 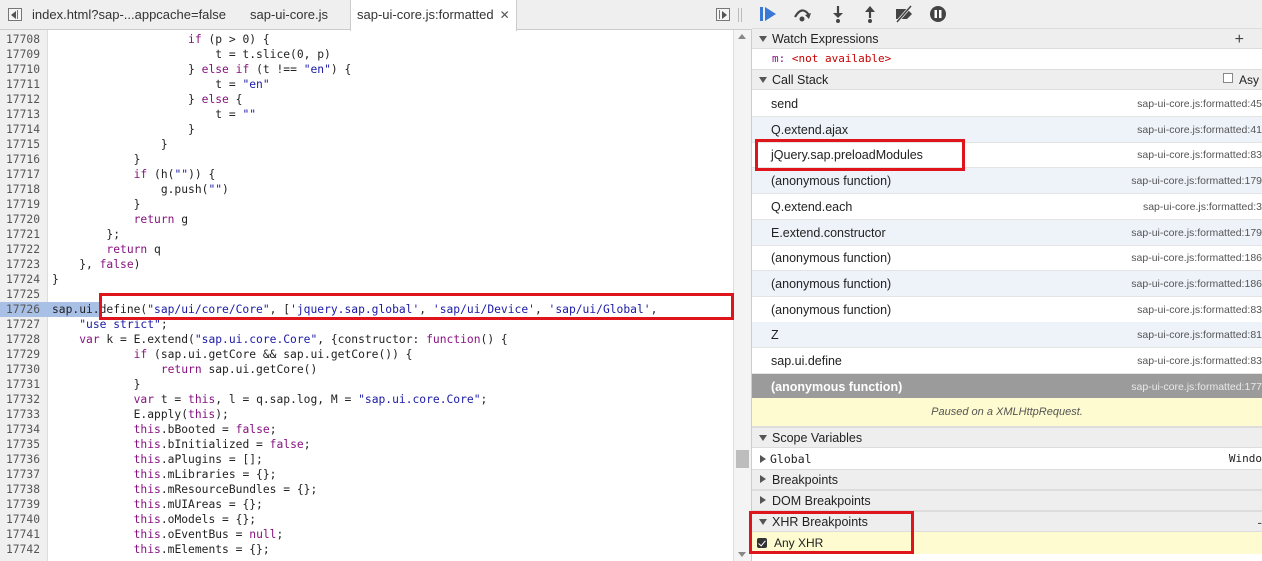 What do you see at coordinates (742, 36) in the screenshot?
I see `scroll-up-icon` at bounding box center [742, 36].